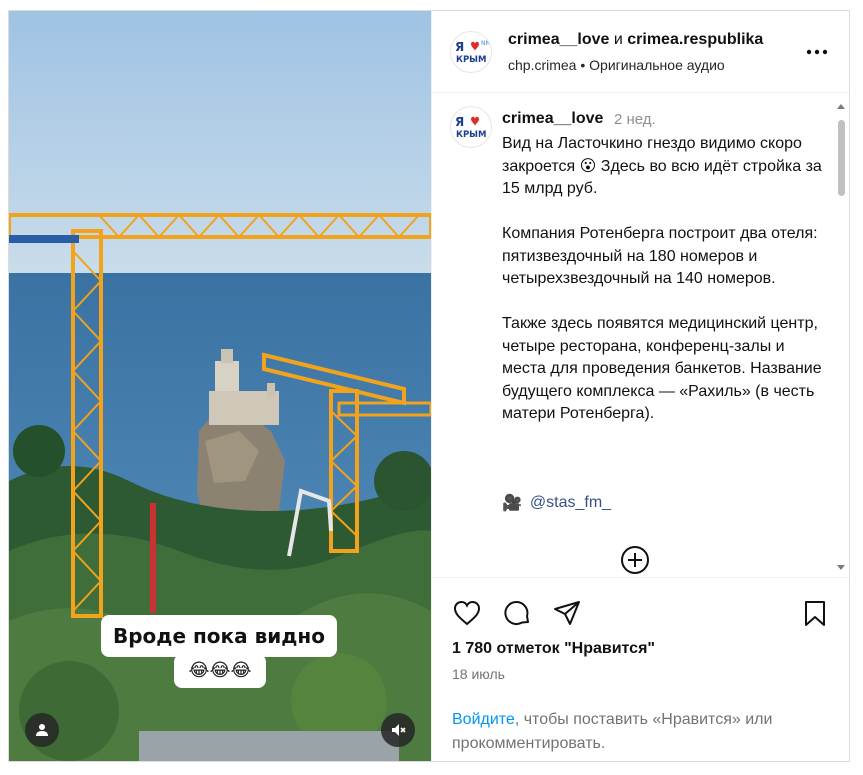 This screenshot has height=775, width=863. Describe the element at coordinates (220, 671) in the screenshot. I see `video-caption-emoji: 😂😂😂` at that location.